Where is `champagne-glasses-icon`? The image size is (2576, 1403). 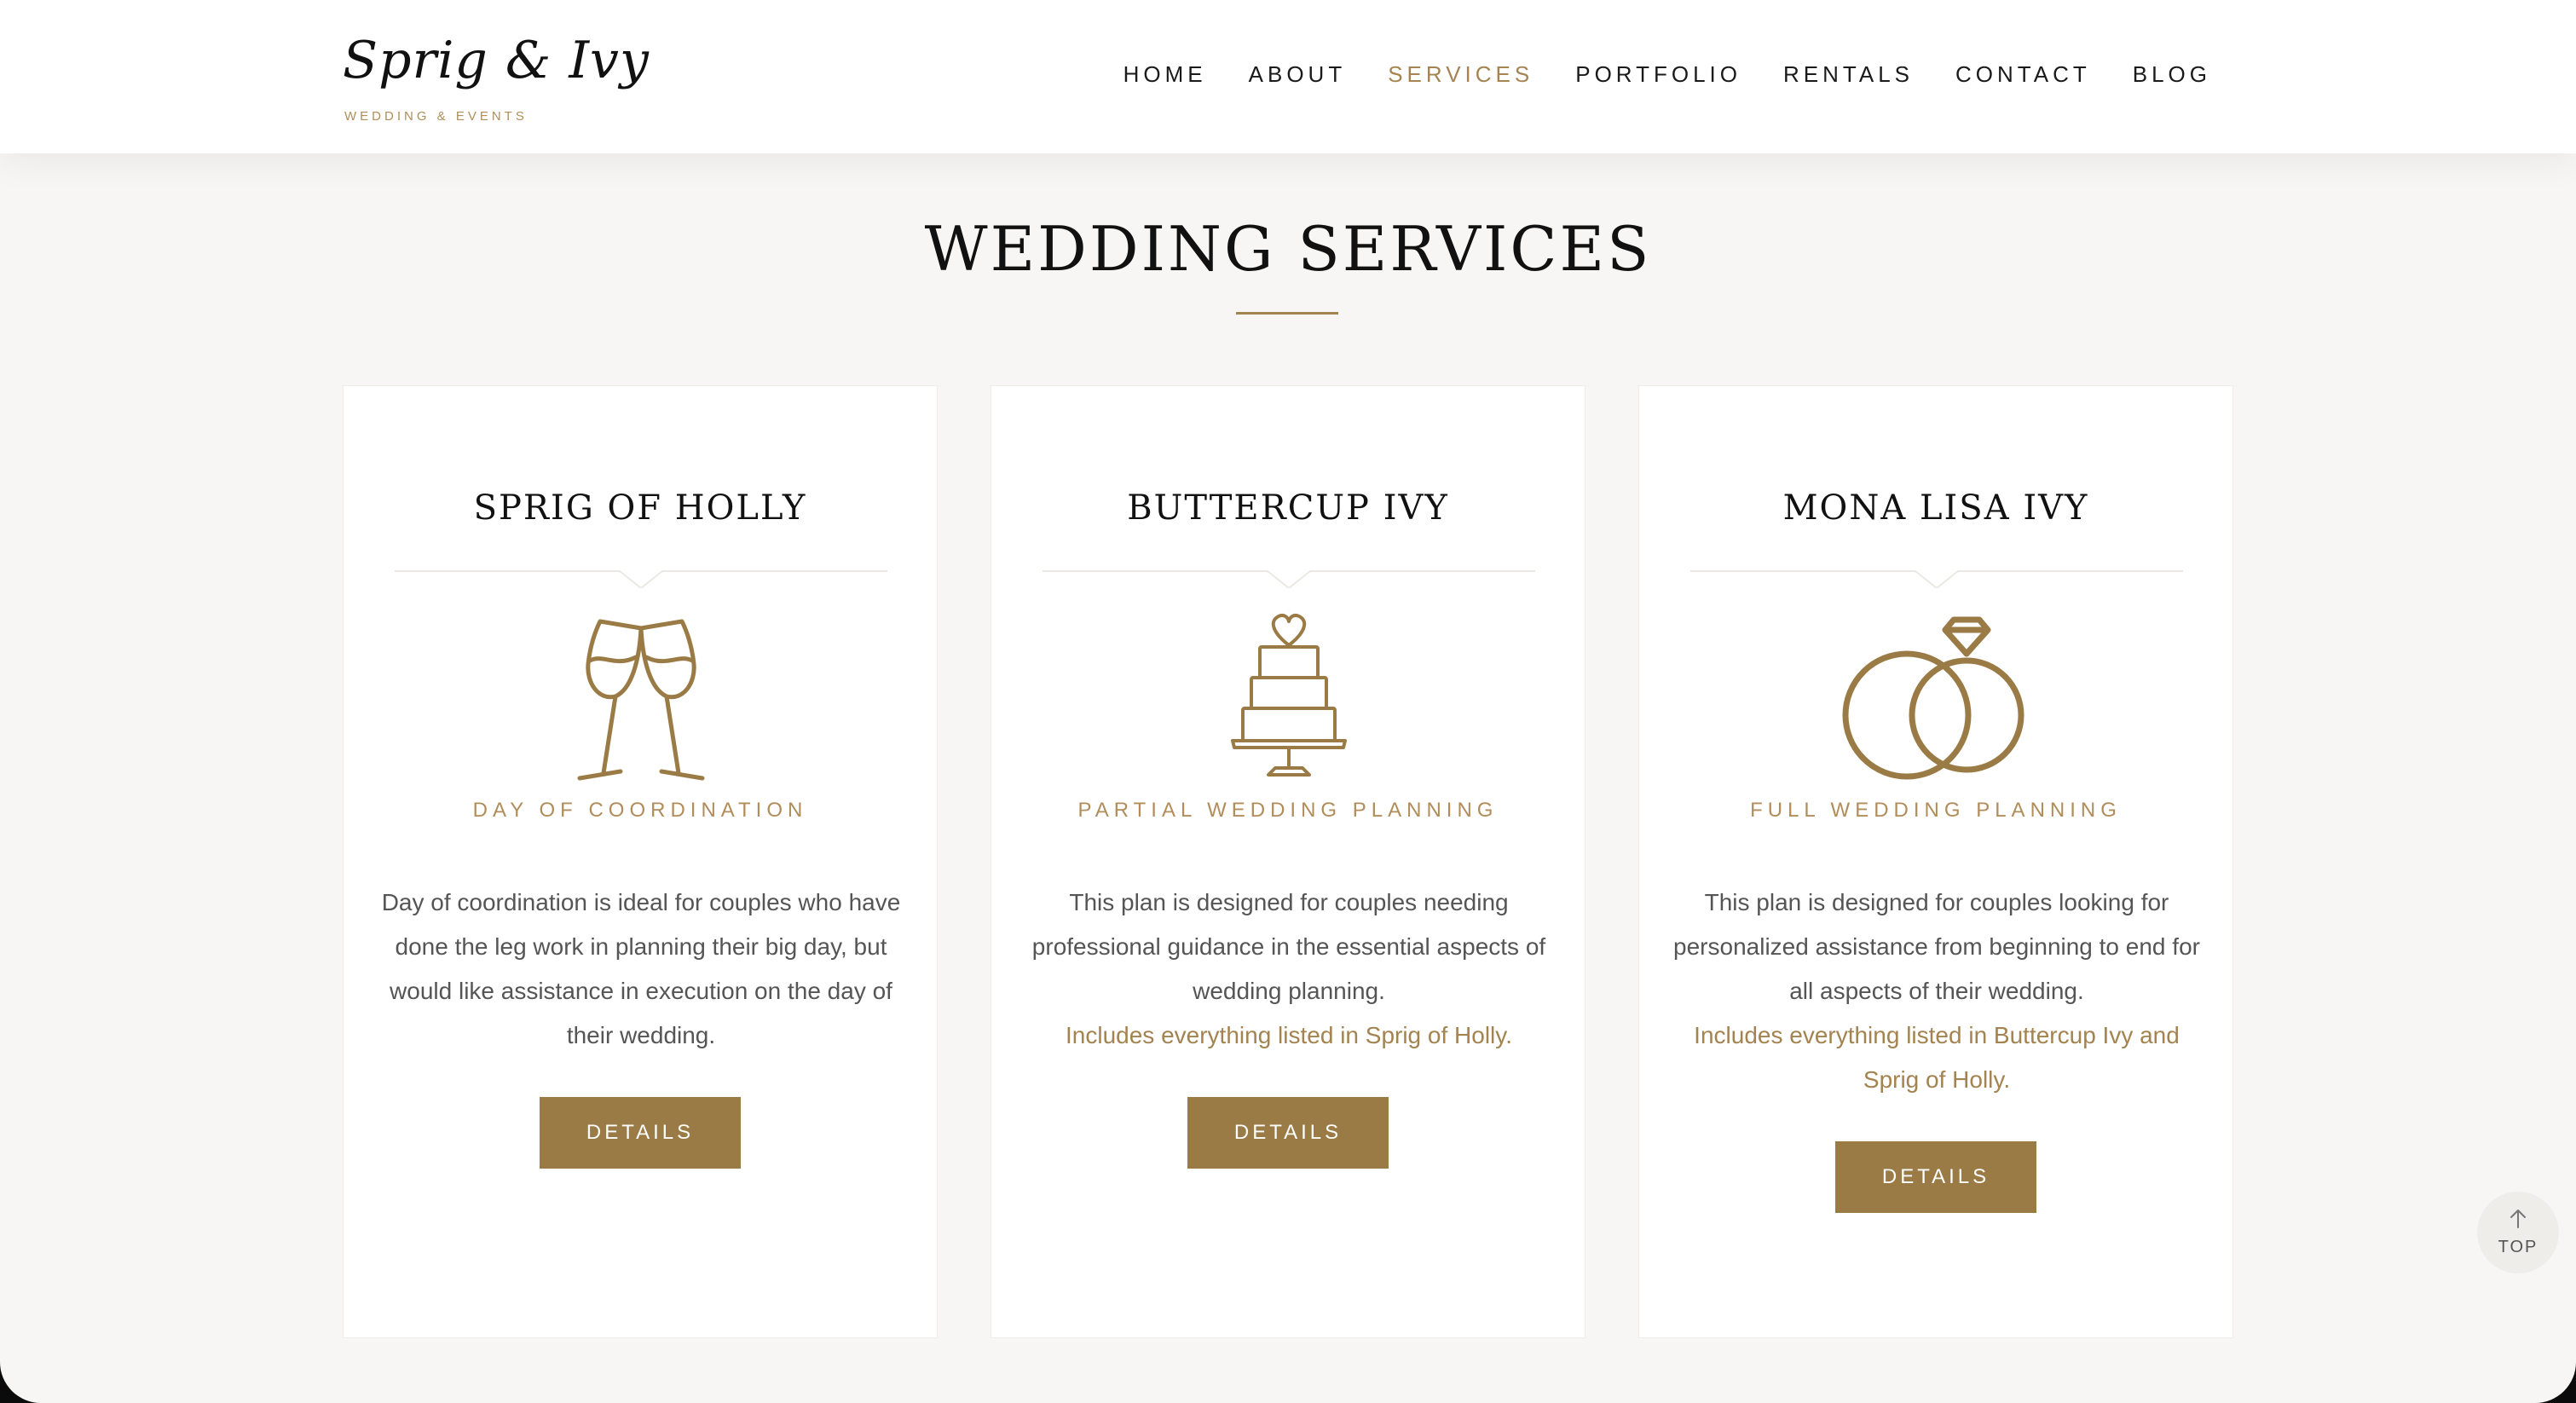 champagne-glasses-icon is located at coordinates (641, 700).